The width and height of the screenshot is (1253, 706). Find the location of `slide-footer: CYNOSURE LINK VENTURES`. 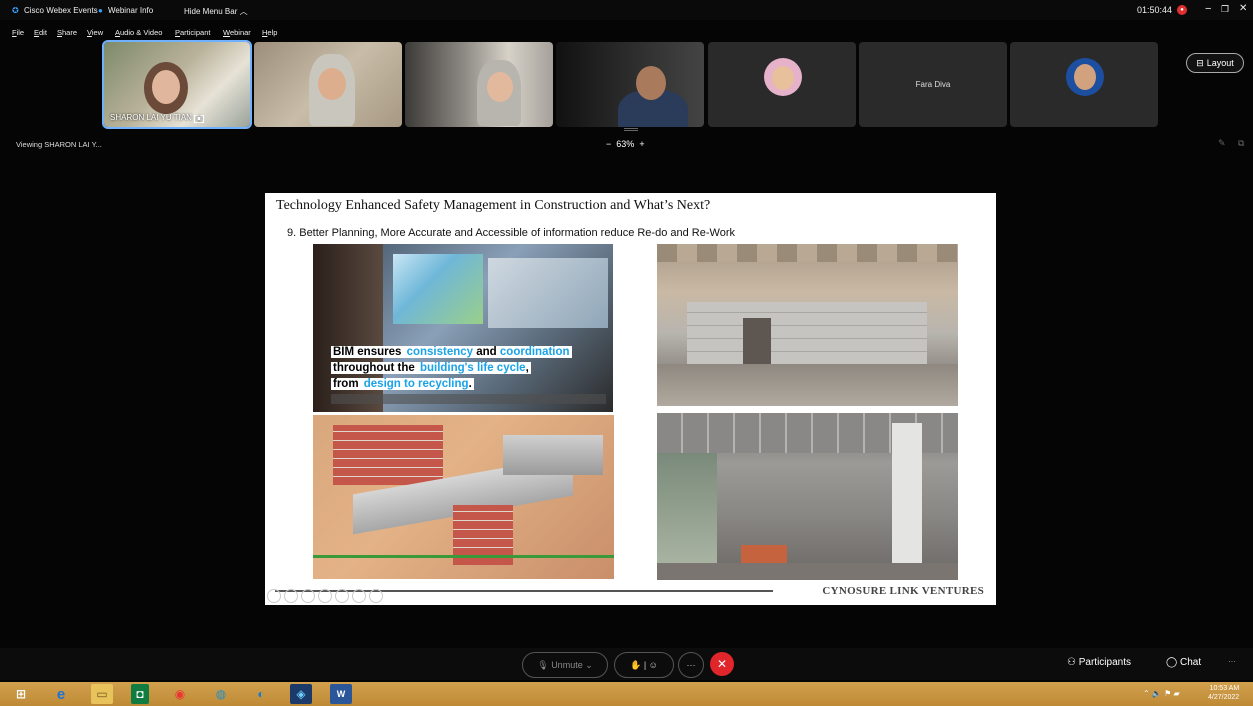

slide-footer: CYNOSURE LINK VENTURES is located at coordinates (903, 591).